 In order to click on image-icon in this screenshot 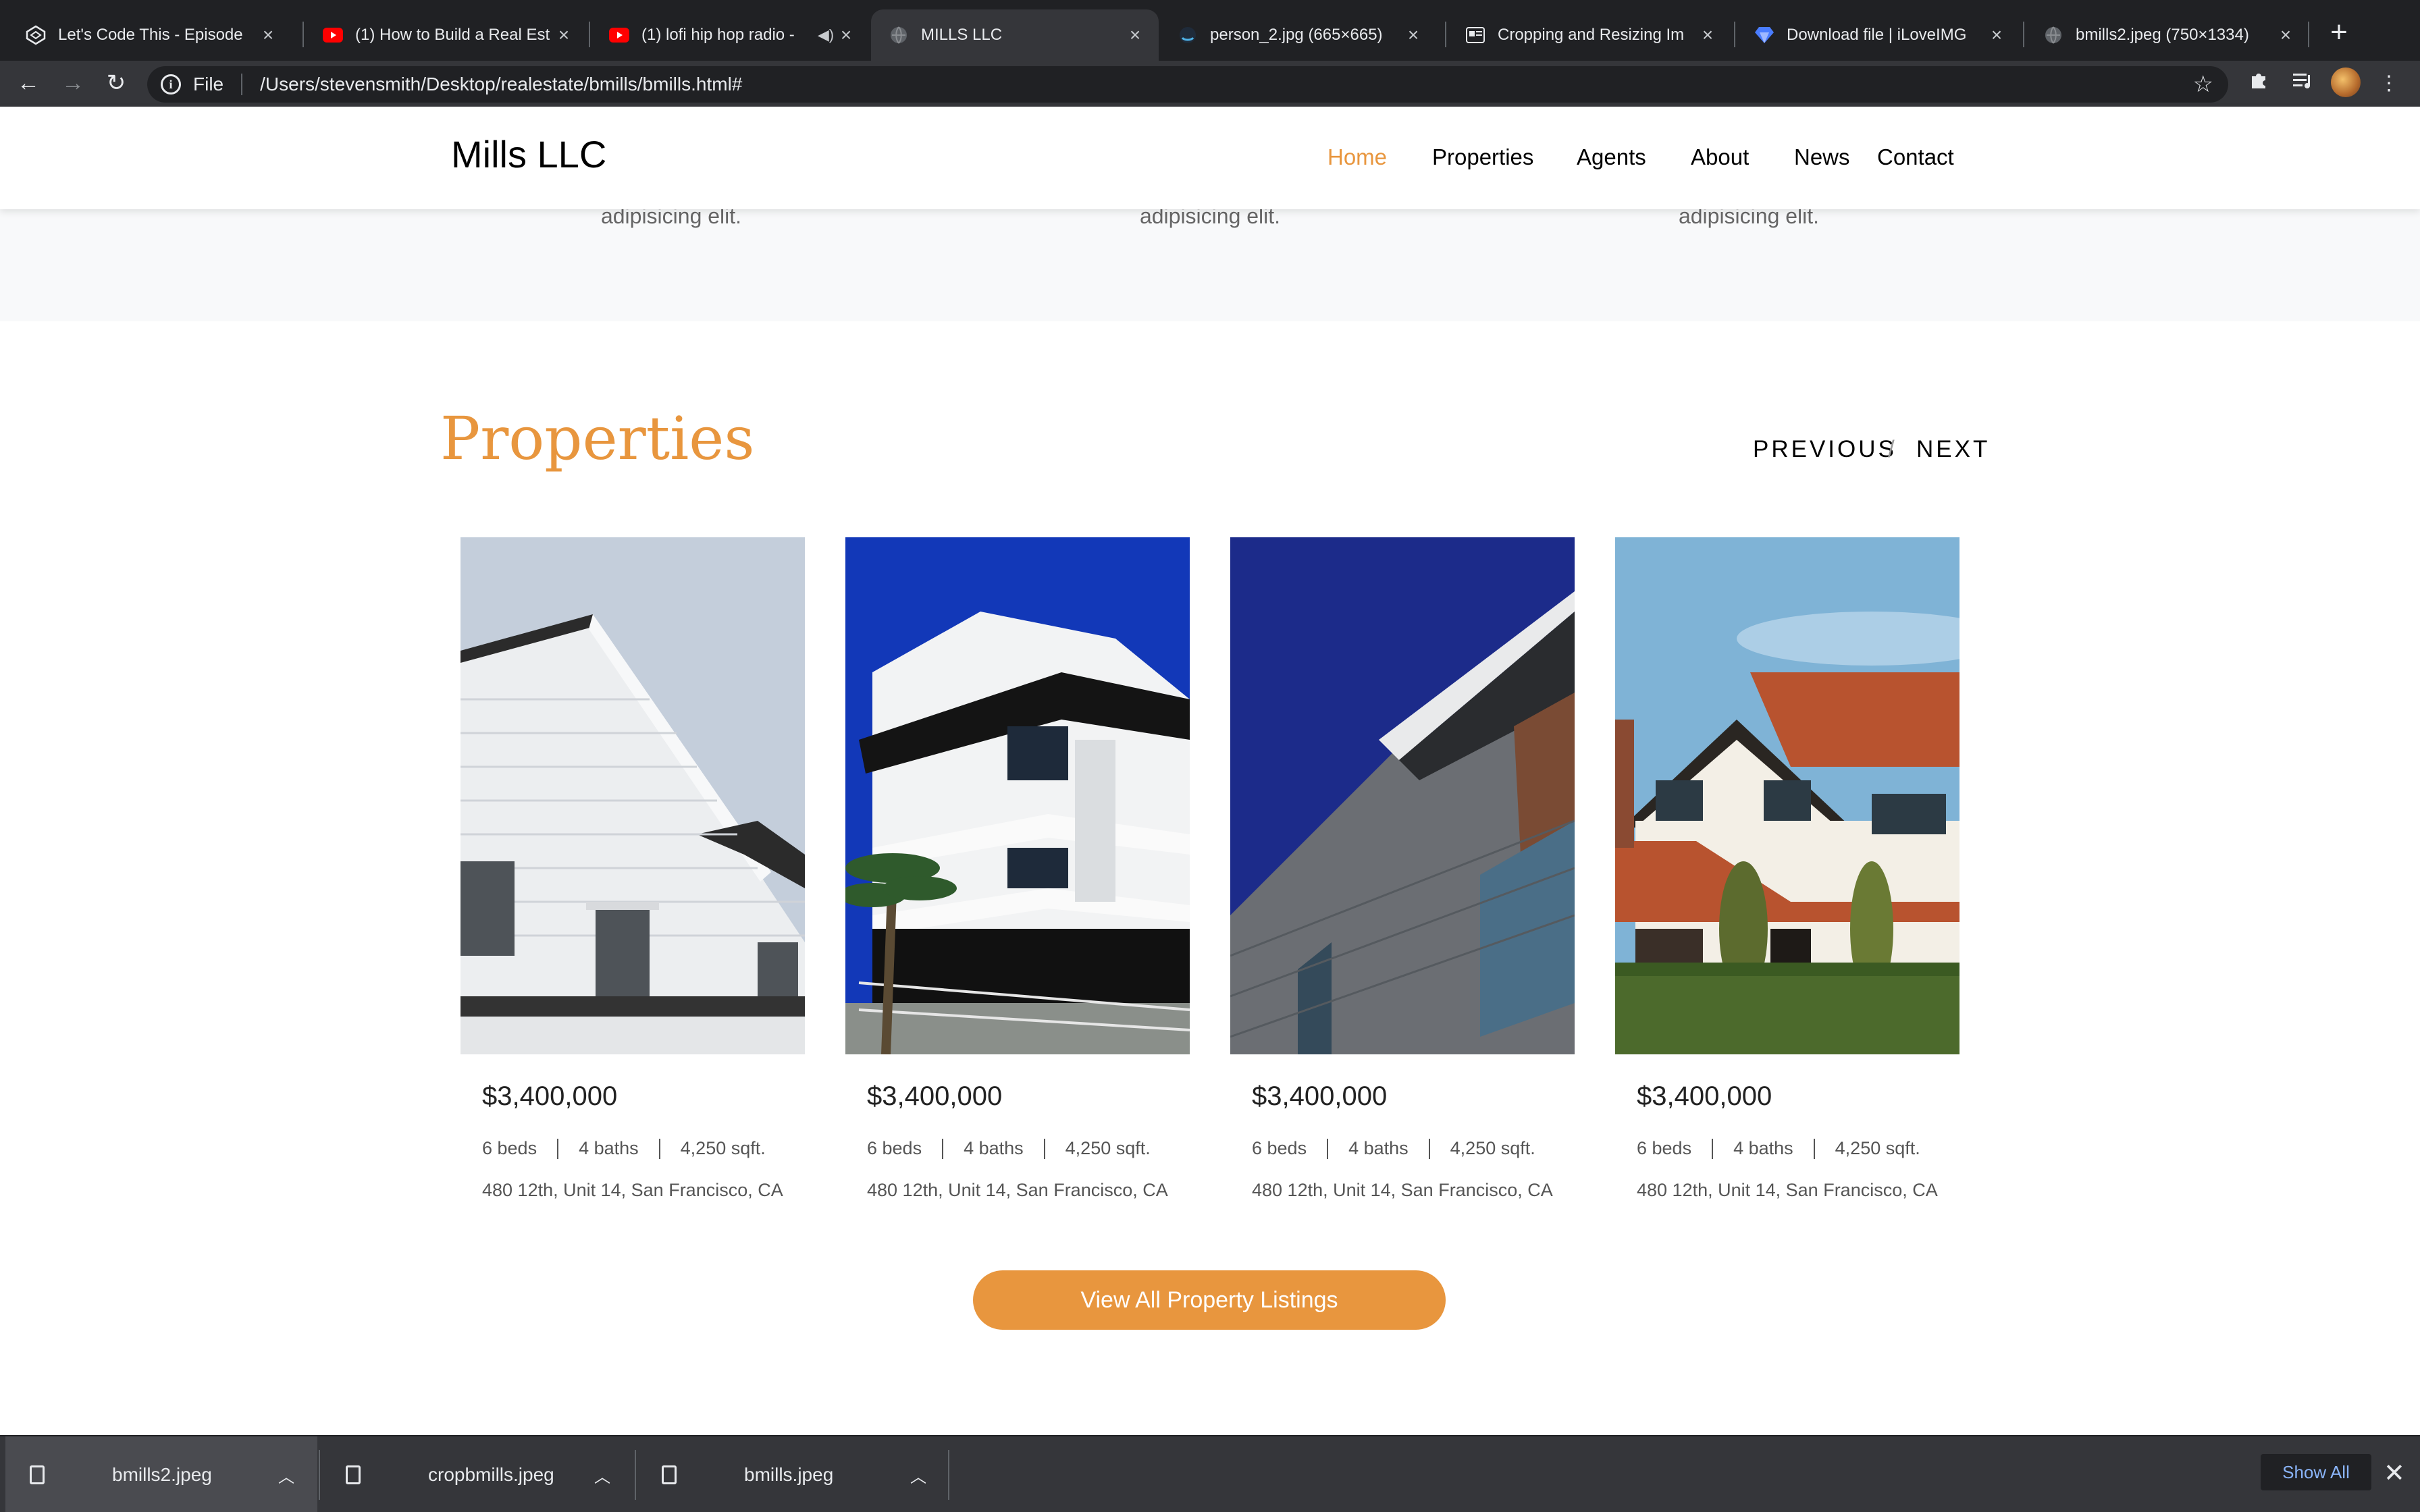, I will do `click(1188, 35)`.